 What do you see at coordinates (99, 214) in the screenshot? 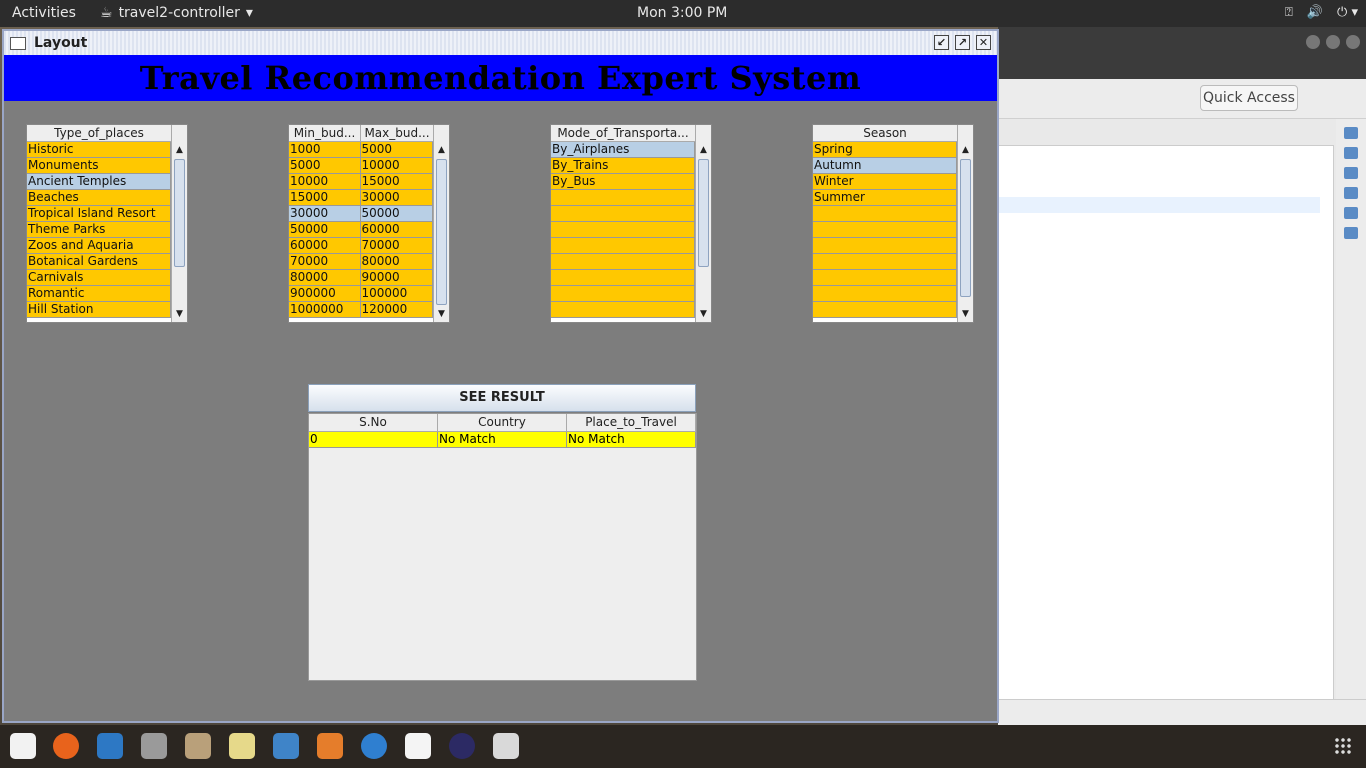
I see `list-item: Tropical Island Resort` at bounding box center [99, 214].